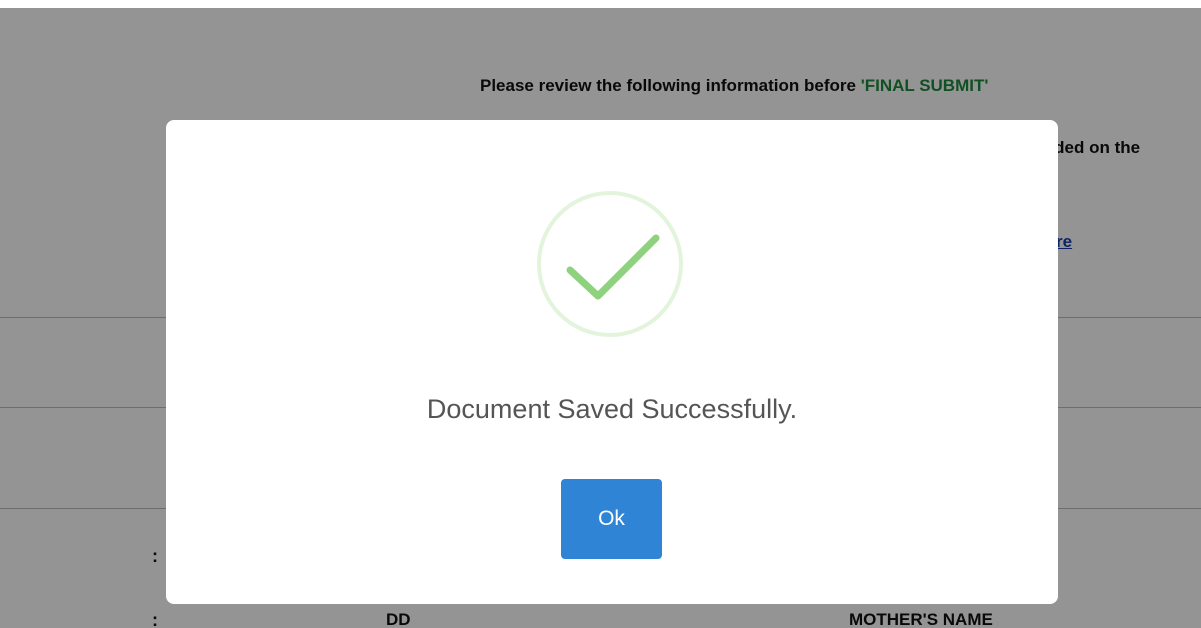  Describe the element at coordinates (610, 264) in the screenshot. I see `checkmark-success-icon` at that location.